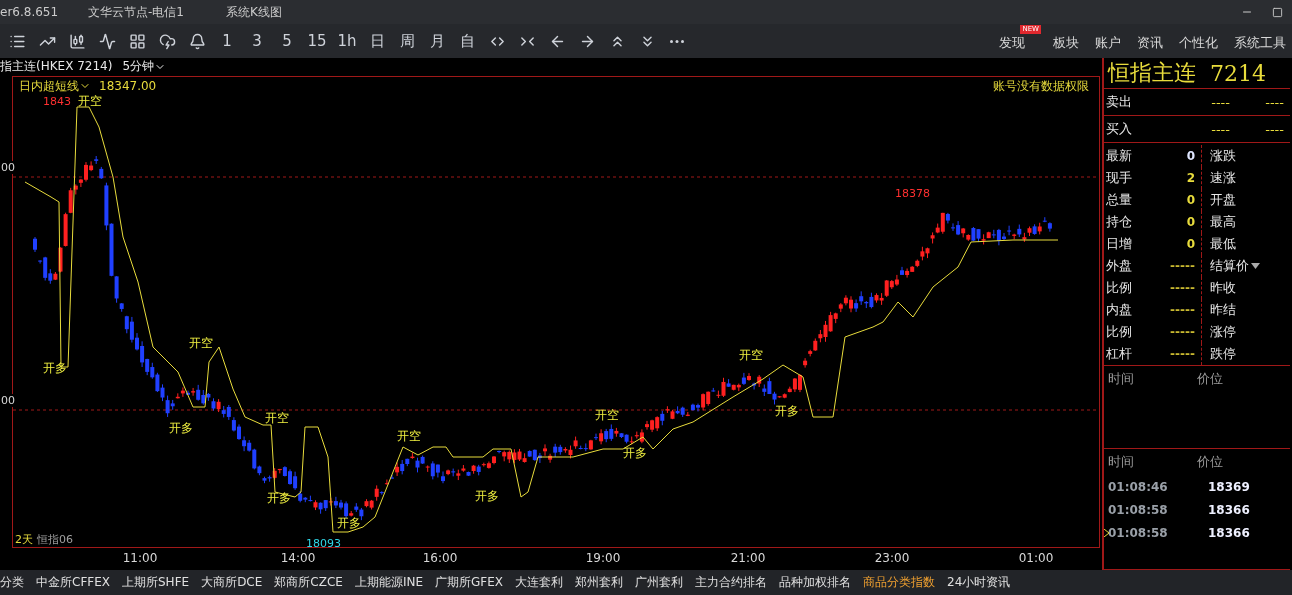  Describe the element at coordinates (1223, 288) in the screenshot. I see `stat-label: 昨收` at that location.